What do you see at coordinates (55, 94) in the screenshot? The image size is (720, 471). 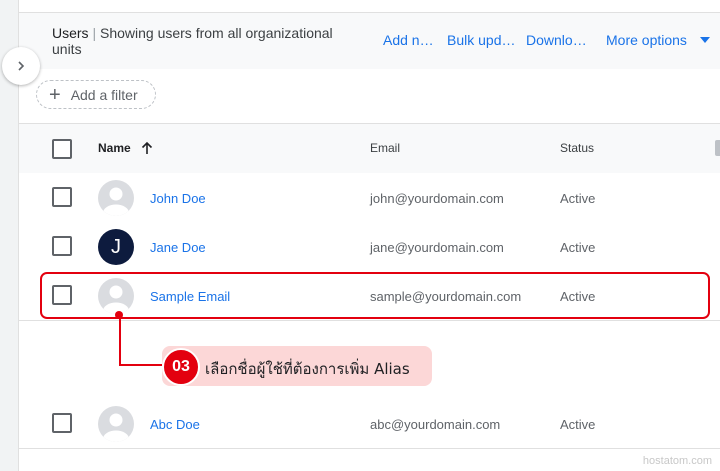 I see `plus-icon: +` at bounding box center [55, 94].